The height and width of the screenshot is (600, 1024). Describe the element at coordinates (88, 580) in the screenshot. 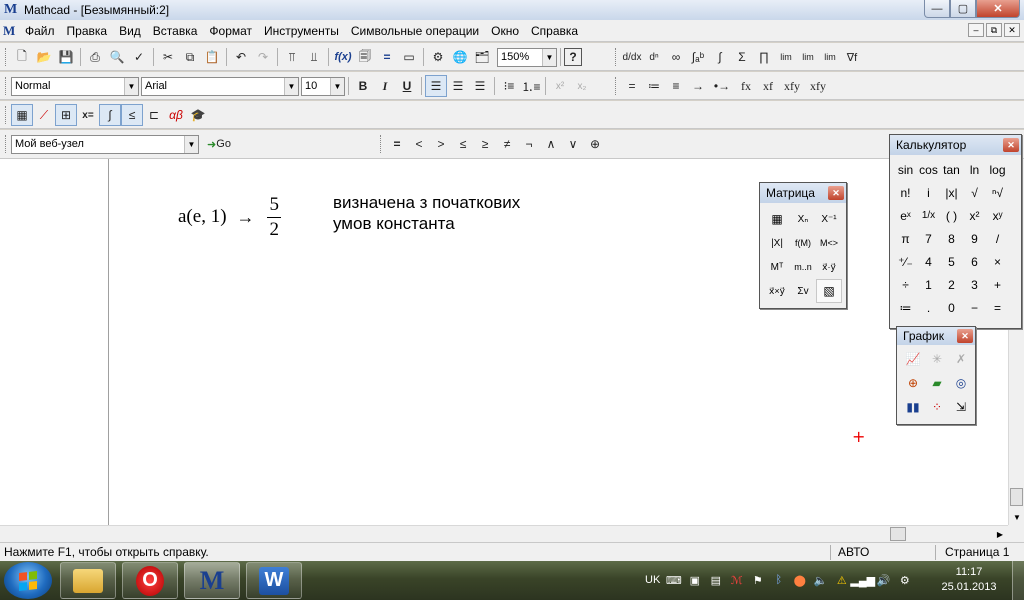

I see `taskbar-explorer` at that location.